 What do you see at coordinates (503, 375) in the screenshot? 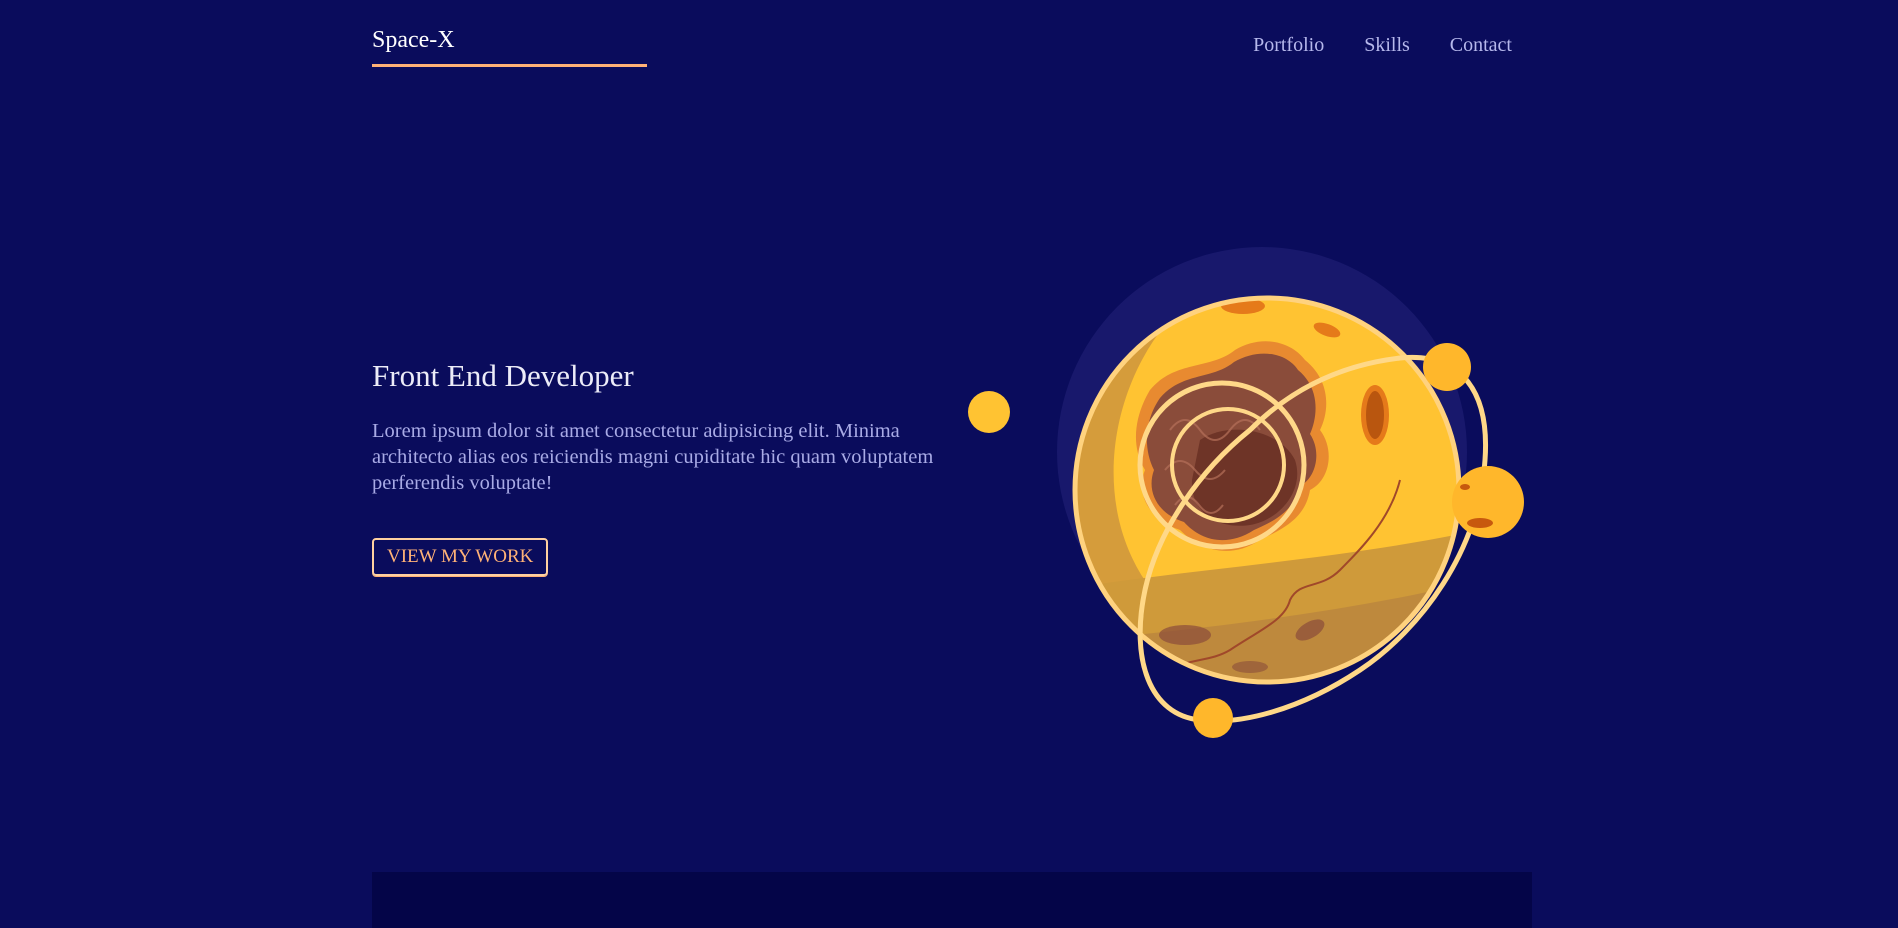
I see `hero-title: Front End Developer` at bounding box center [503, 375].